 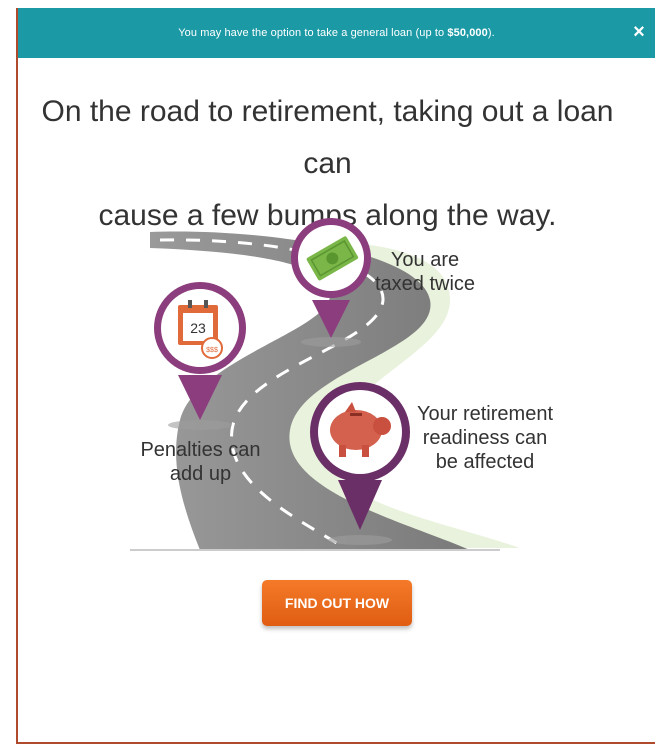 I want to click on caption-line: Your retirement, so click(x=485, y=414).